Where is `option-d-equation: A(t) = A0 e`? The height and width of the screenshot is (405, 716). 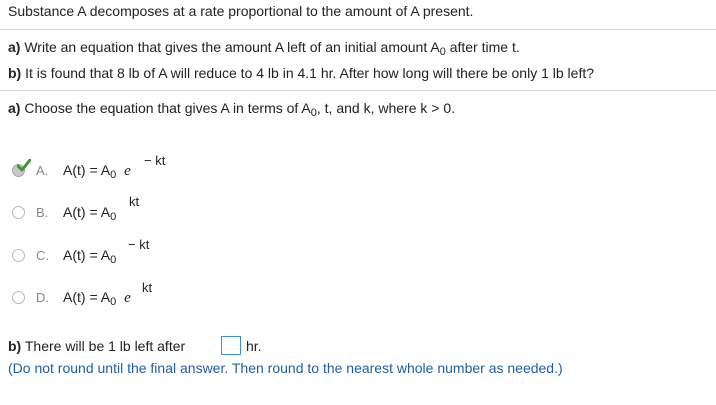 option-d-equation: A(t) = A0 e is located at coordinates (97, 298).